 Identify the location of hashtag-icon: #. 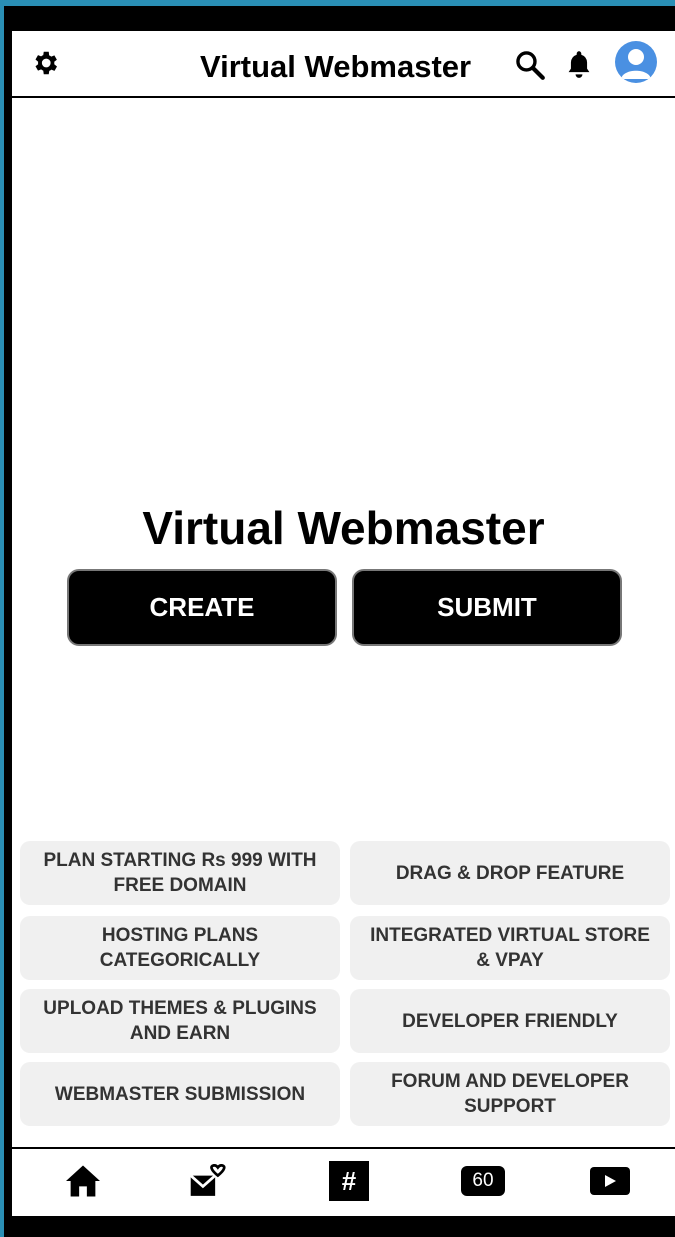
(349, 1181).